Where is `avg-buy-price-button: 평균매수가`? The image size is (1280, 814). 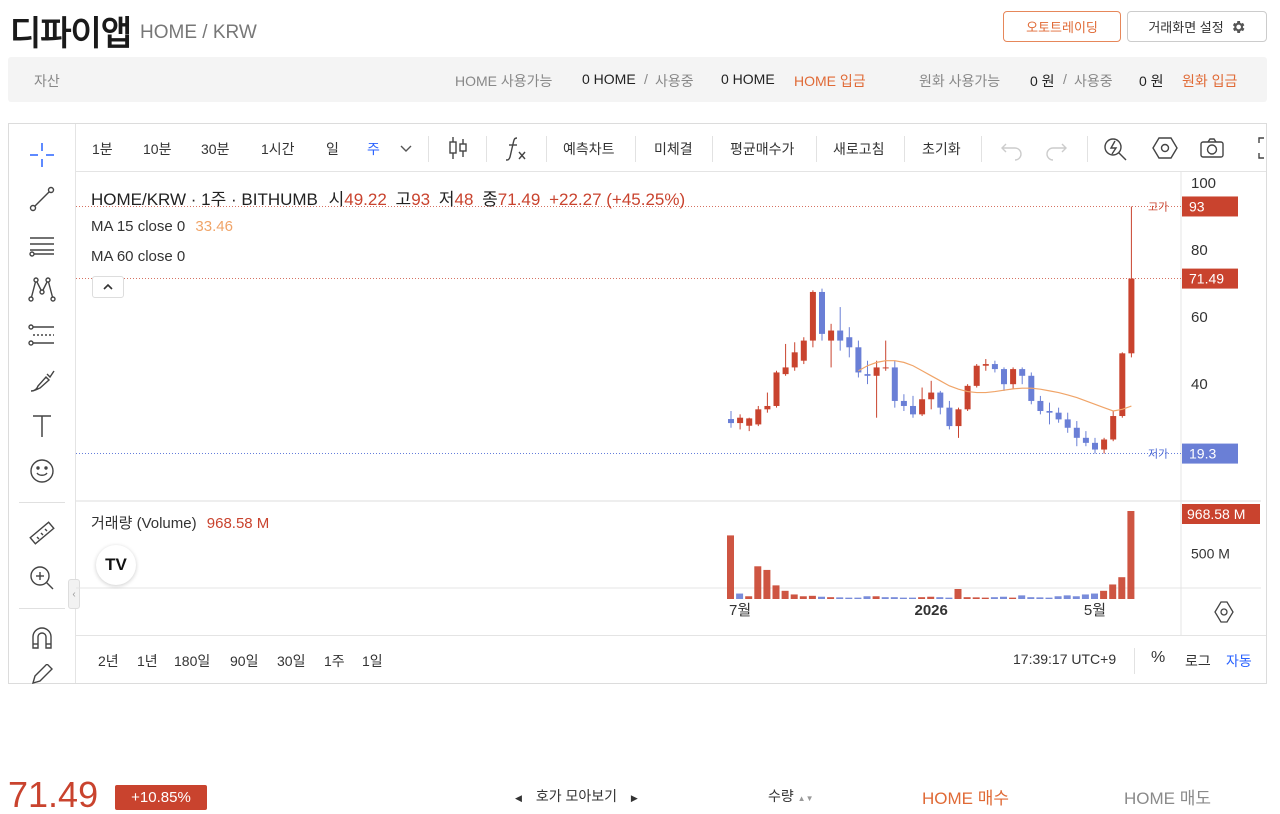
avg-buy-price-button: 평균매수가 is located at coordinates (762, 149).